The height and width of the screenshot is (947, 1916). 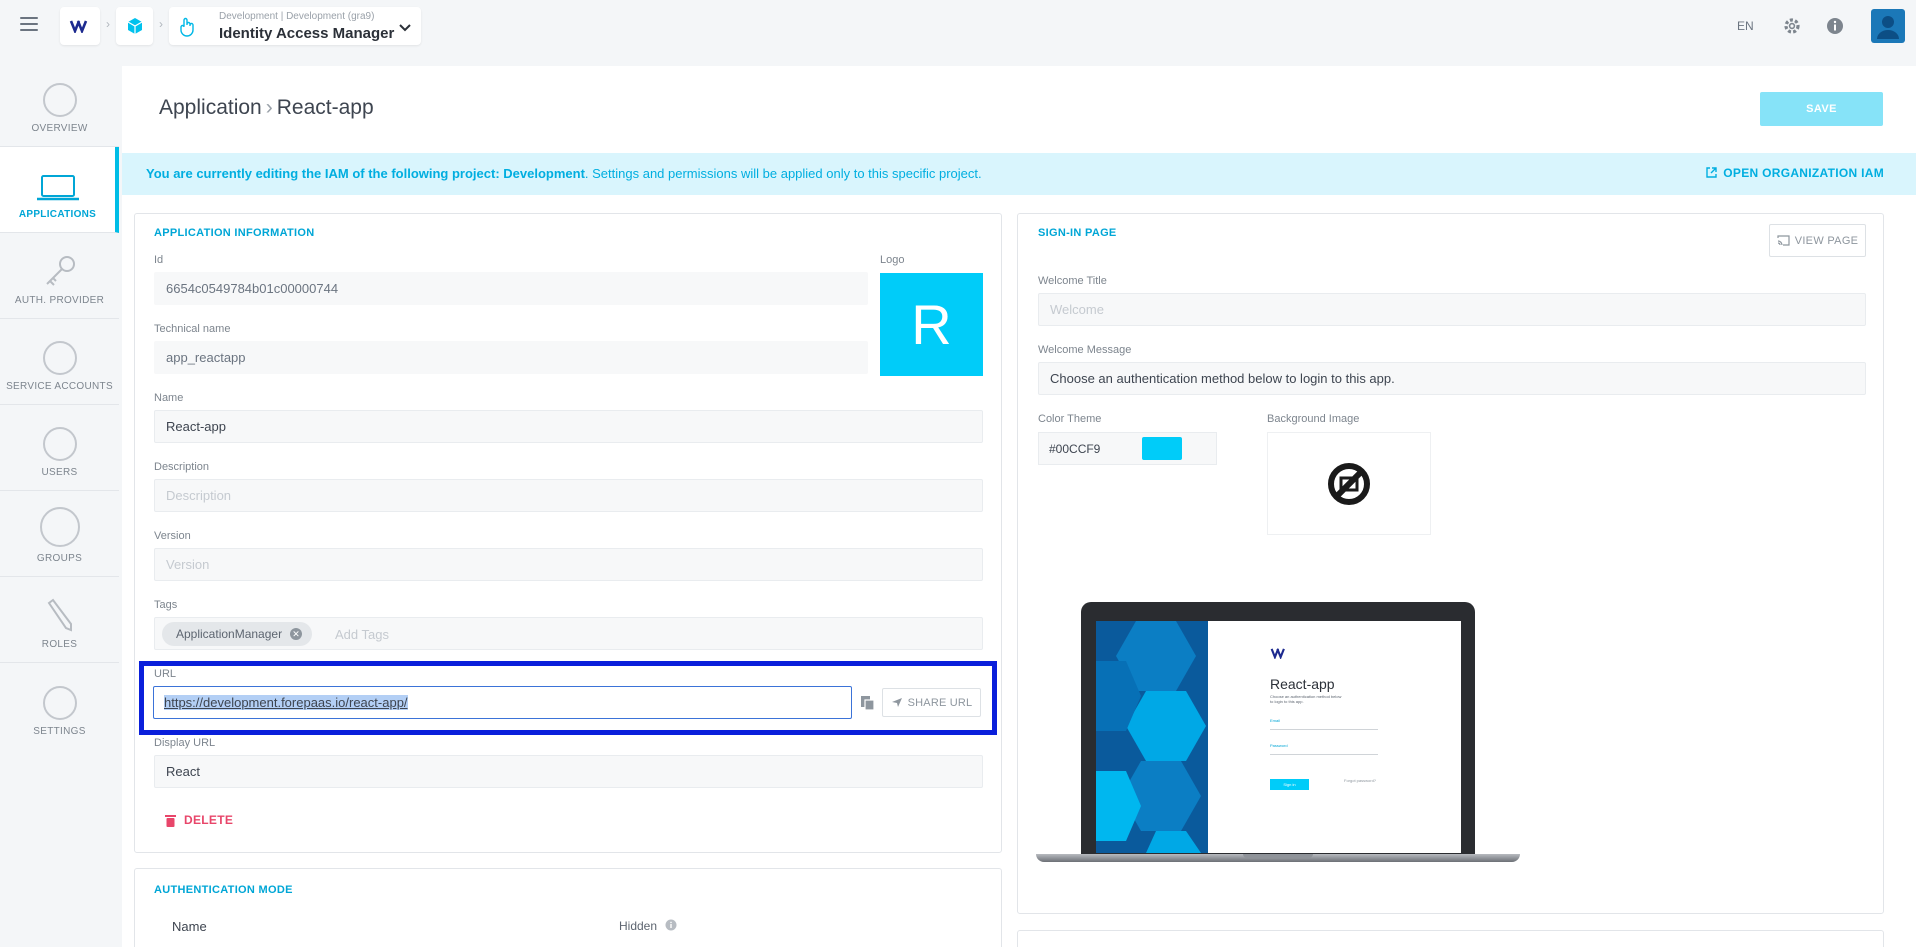 What do you see at coordinates (172, 536) in the screenshot?
I see `version-label: Version` at bounding box center [172, 536].